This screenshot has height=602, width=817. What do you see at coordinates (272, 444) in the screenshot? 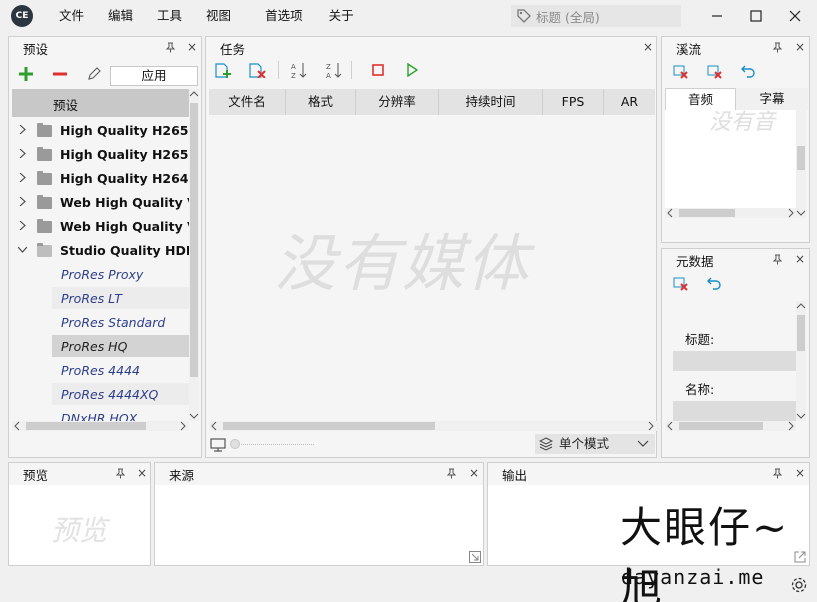
I see `zoom-slider-track` at bounding box center [272, 444].